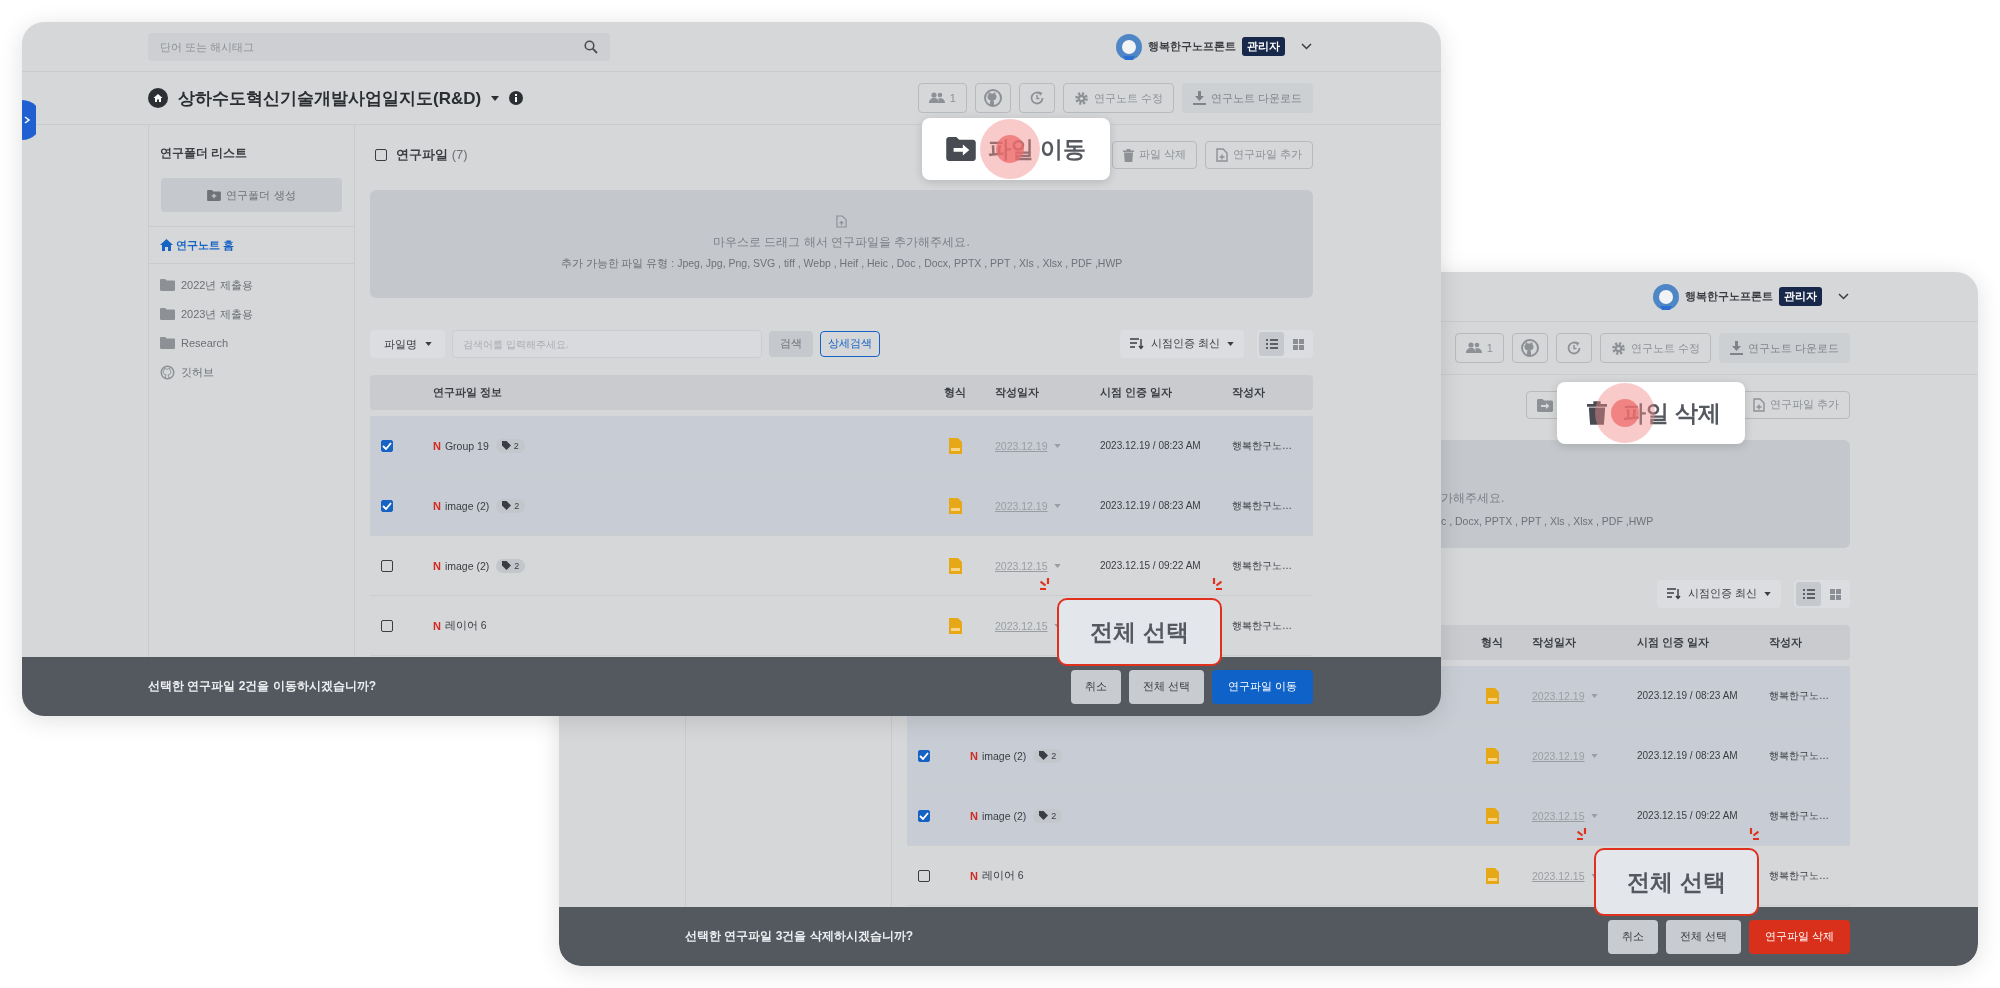 The image size is (2000, 988). Describe the element at coordinates (204, 153) in the screenshot. I see `panel-title: 연구폴더 리스트` at that location.